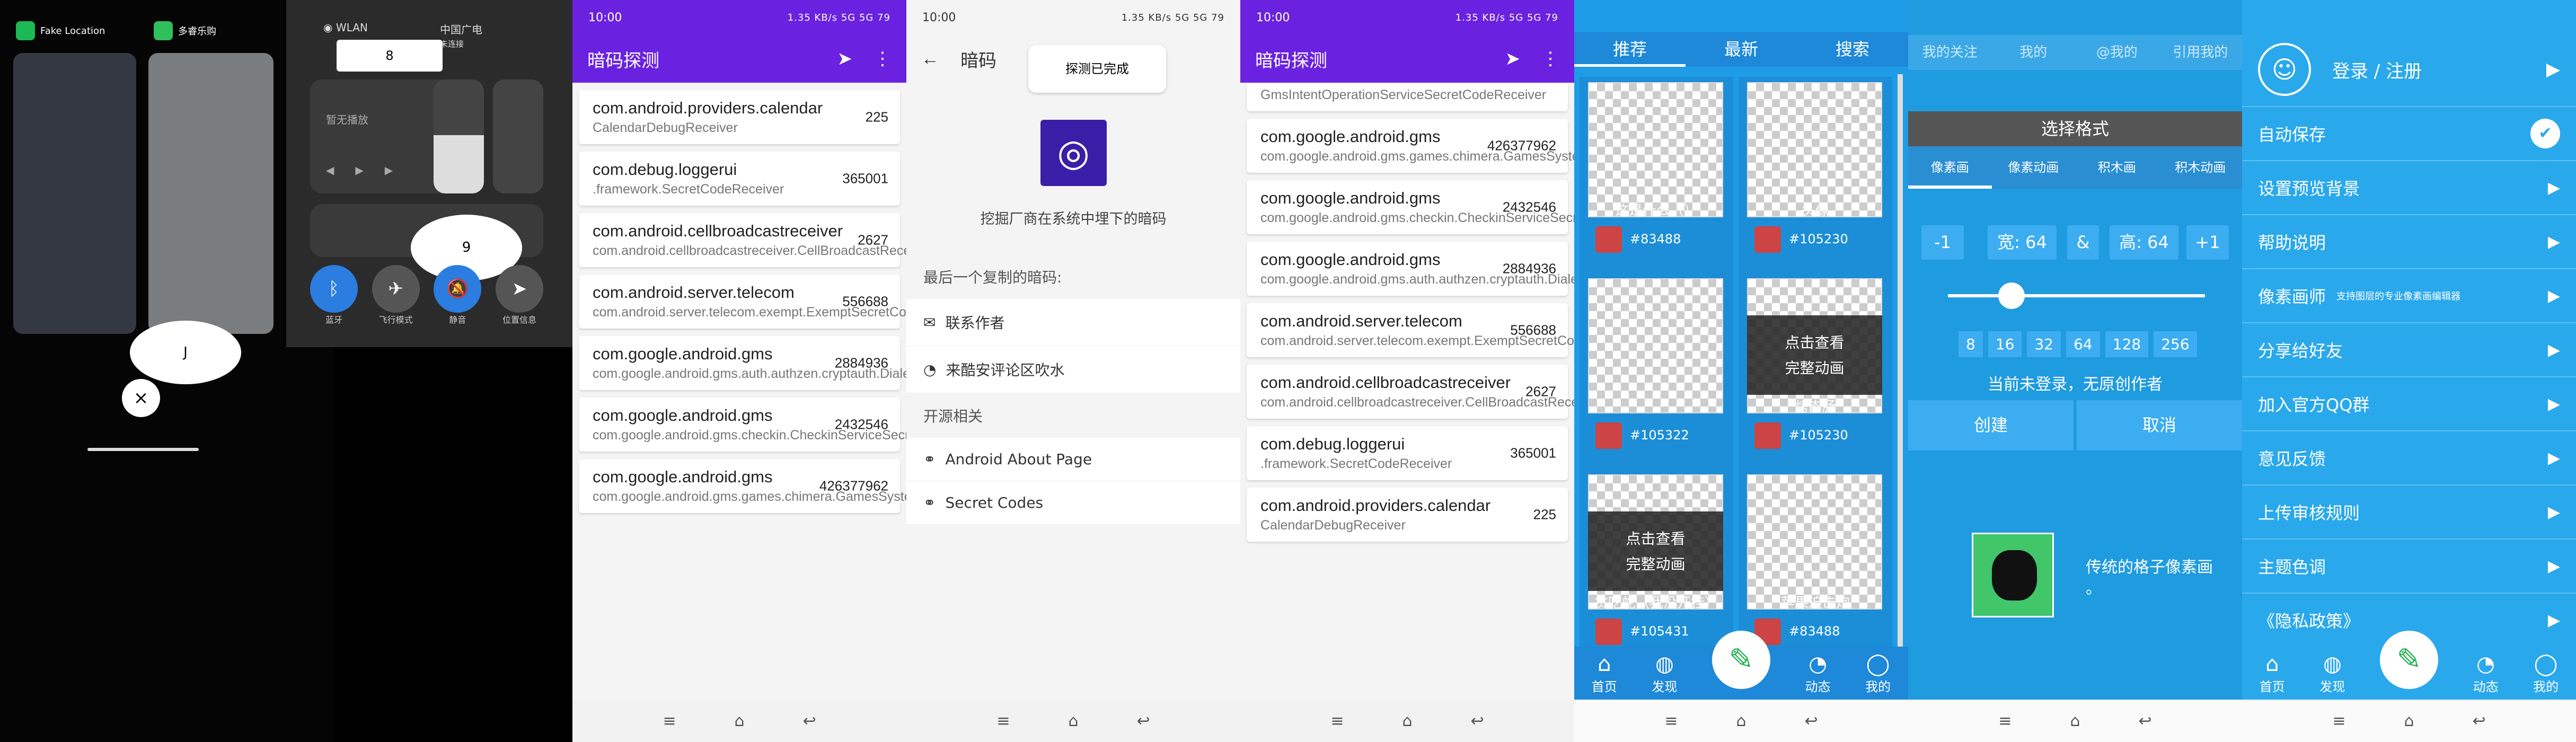 Image resolution: width=2576 pixels, height=742 pixels. Describe the element at coordinates (390, 56) in the screenshot. I see `input-box: 8` at that location.